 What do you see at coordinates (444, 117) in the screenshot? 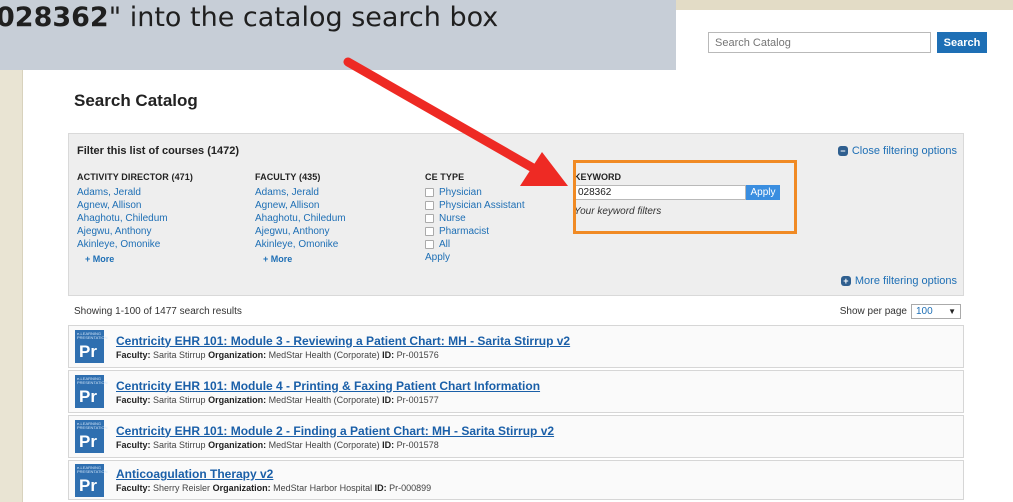
I see `red-arrow-shaft` at bounding box center [444, 117].